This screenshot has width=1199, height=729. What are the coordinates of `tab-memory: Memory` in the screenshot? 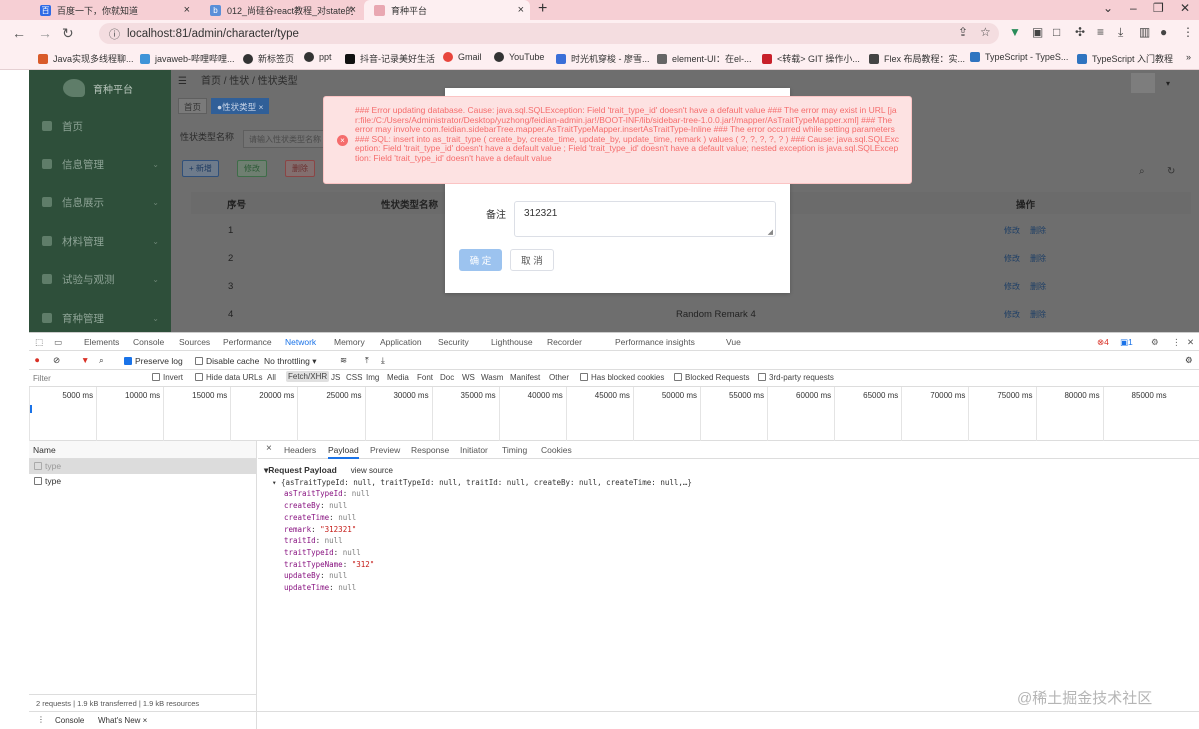 It's located at (349, 342).